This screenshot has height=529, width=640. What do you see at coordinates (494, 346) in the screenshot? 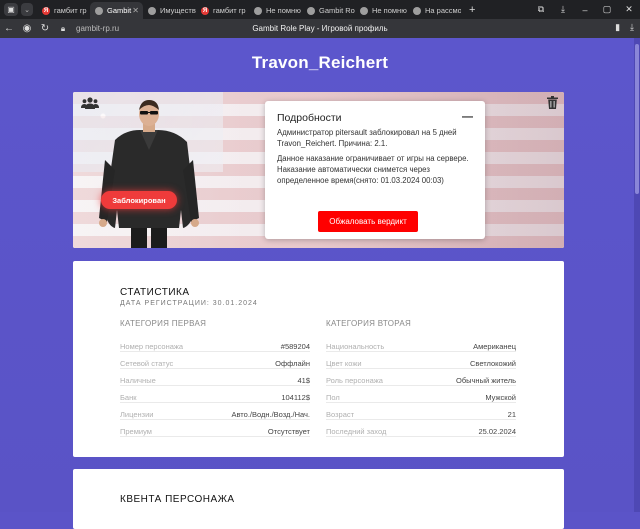
I see `stat-value: Американец` at bounding box center [494, 346].